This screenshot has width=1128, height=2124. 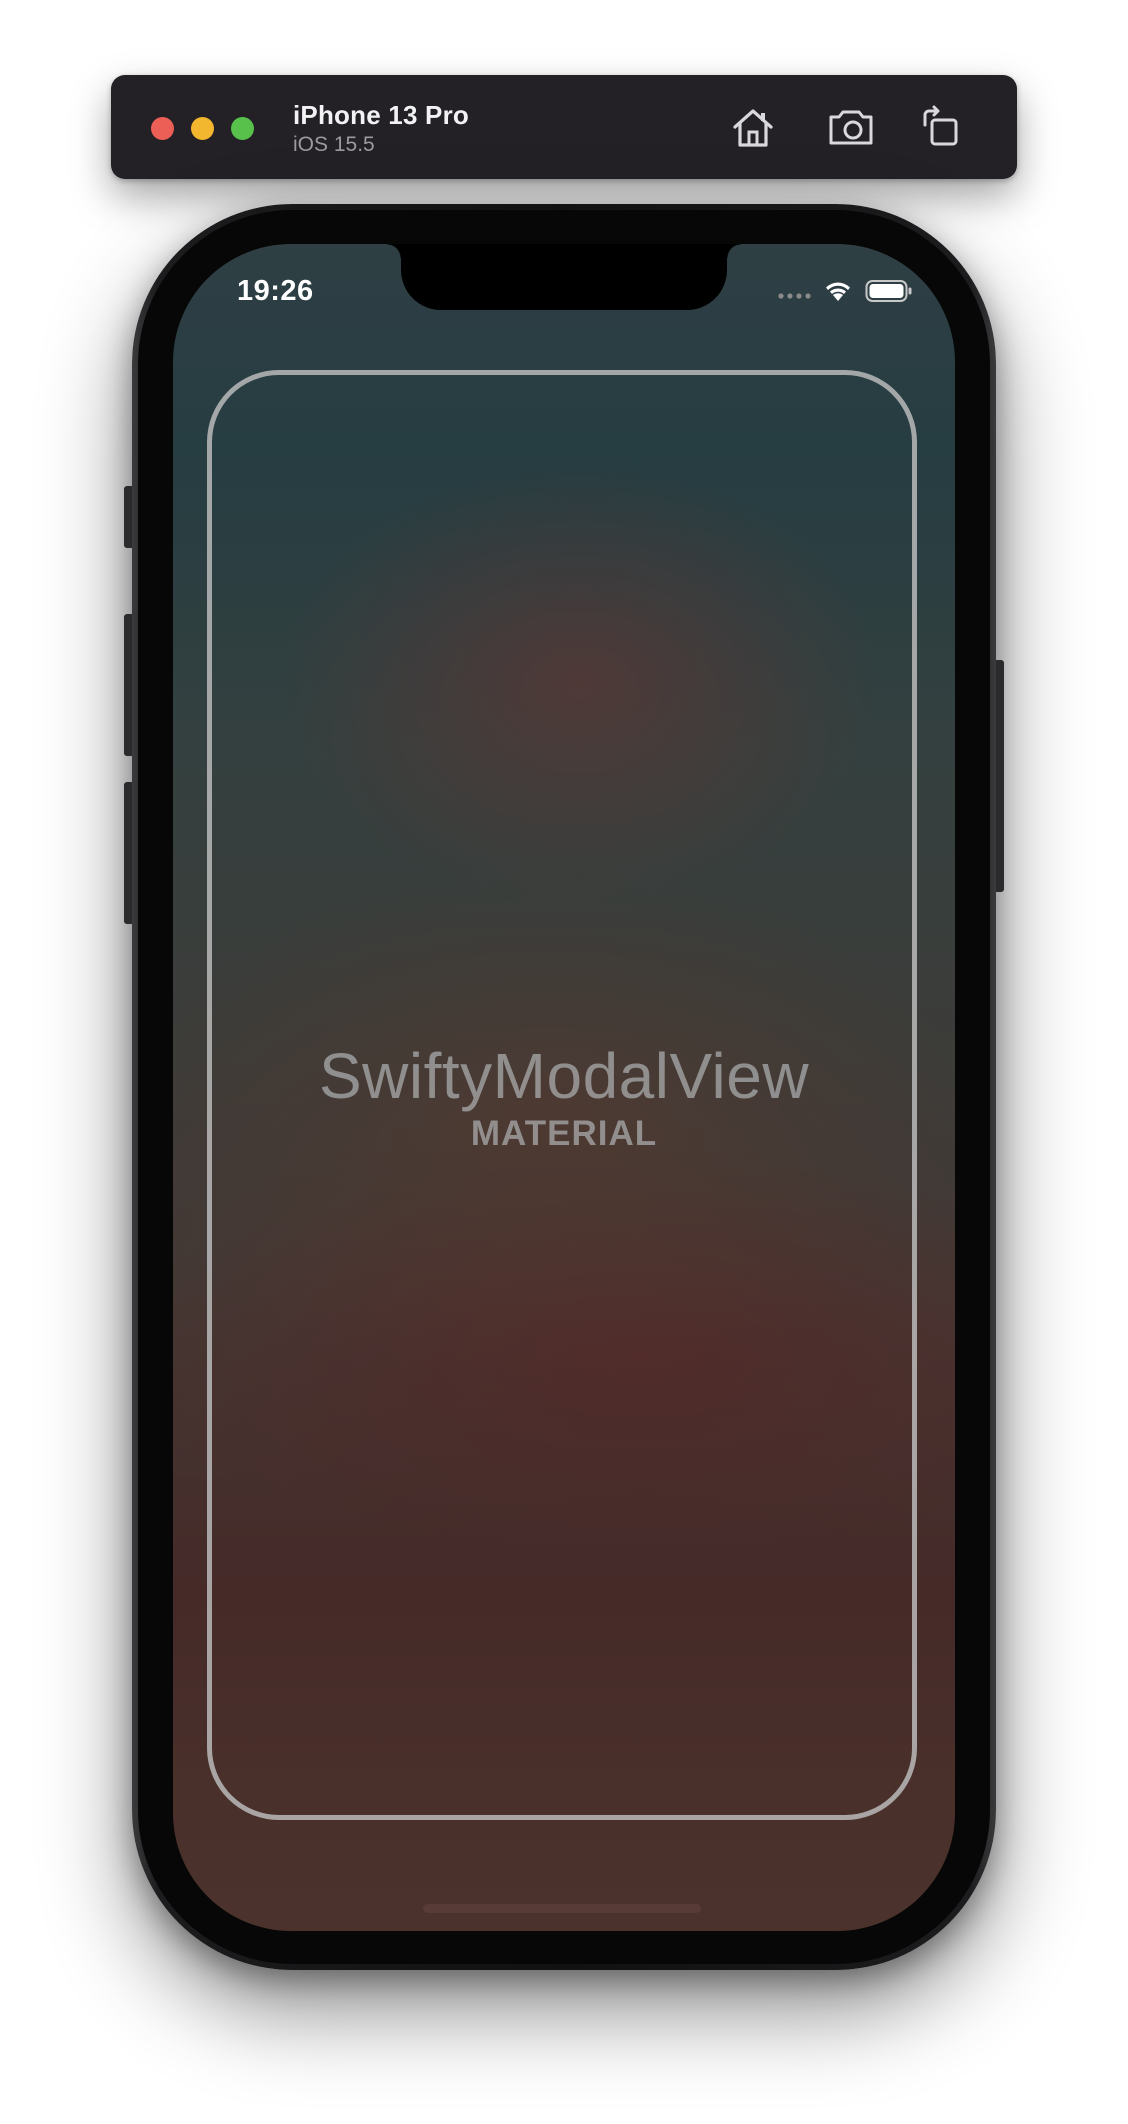 What do you see at coordinates (753, 127) in the screenshot?
I see `home-icon` at bounding box center [753, 127].